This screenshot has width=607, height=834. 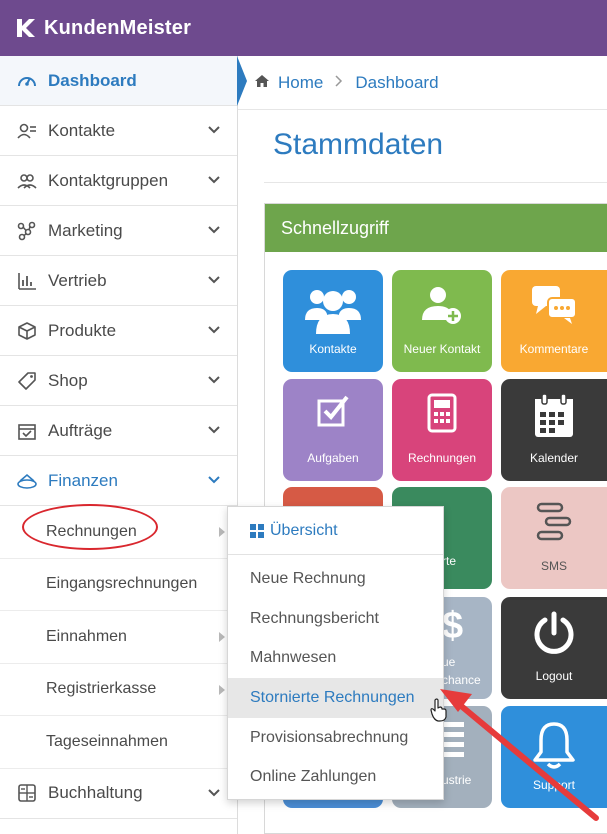 I want to click on sidebar-item-dashboard: Dashboard, so click(x=123, y=81).